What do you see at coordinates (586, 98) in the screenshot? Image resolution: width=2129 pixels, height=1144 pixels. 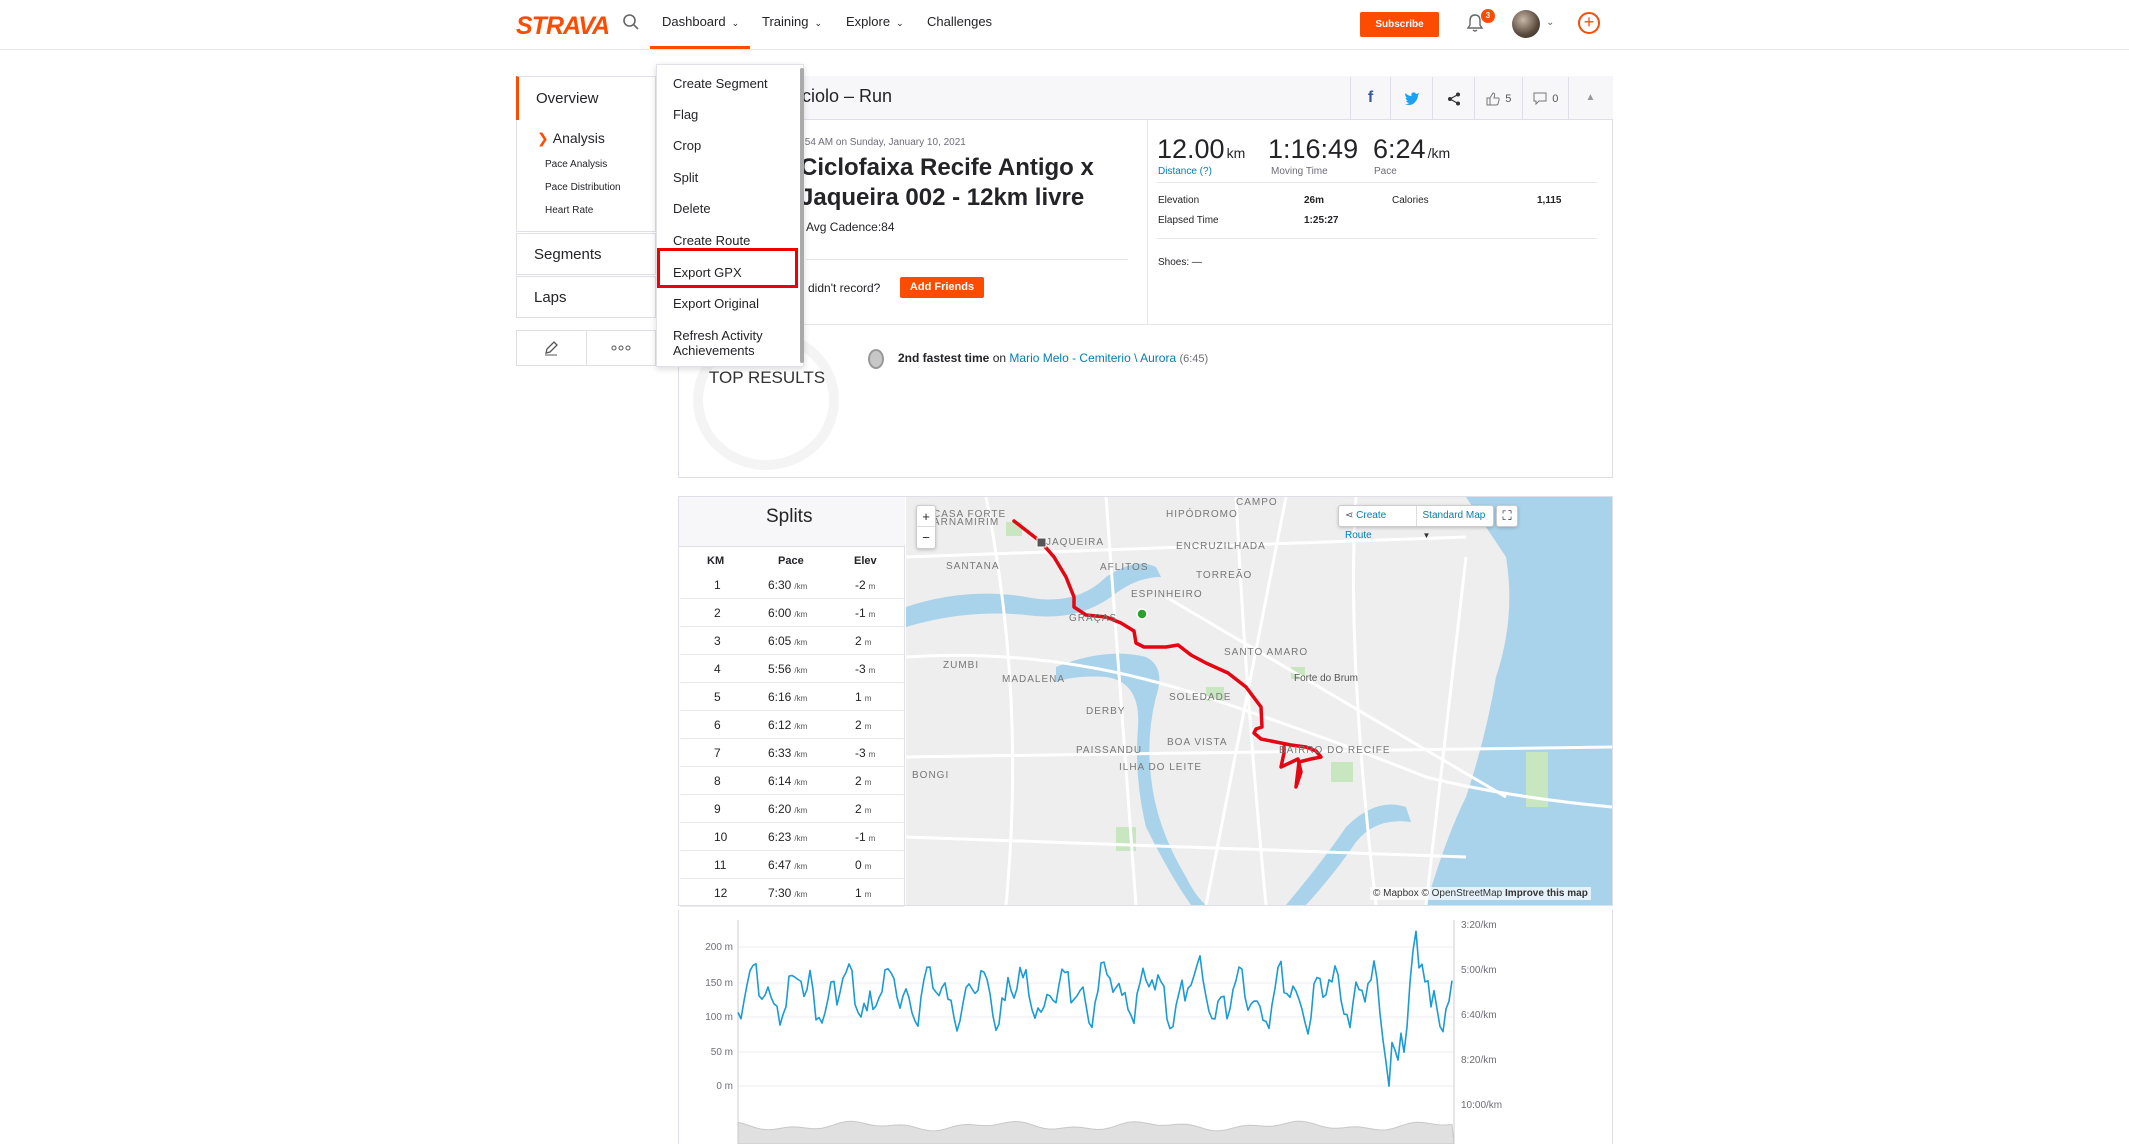 I see `sidebar-item-overview: Overview` at bounding box center [586, 98].